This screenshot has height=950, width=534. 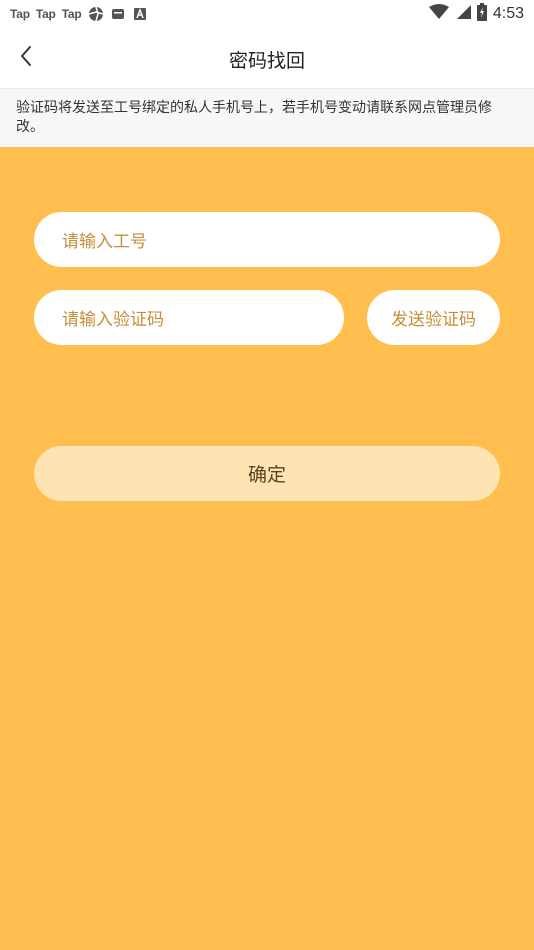 What do you see at coordinates (481, 14) in the screenshot?
I see `battery-icon` at bounding box center [481, 14].